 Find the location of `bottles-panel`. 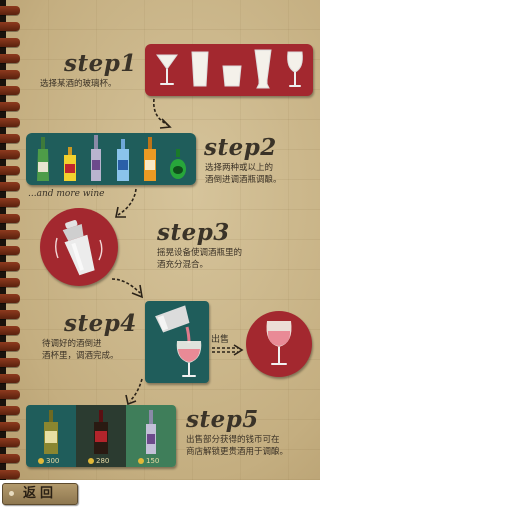

bottles-panel is located at coordinates (111, 159).